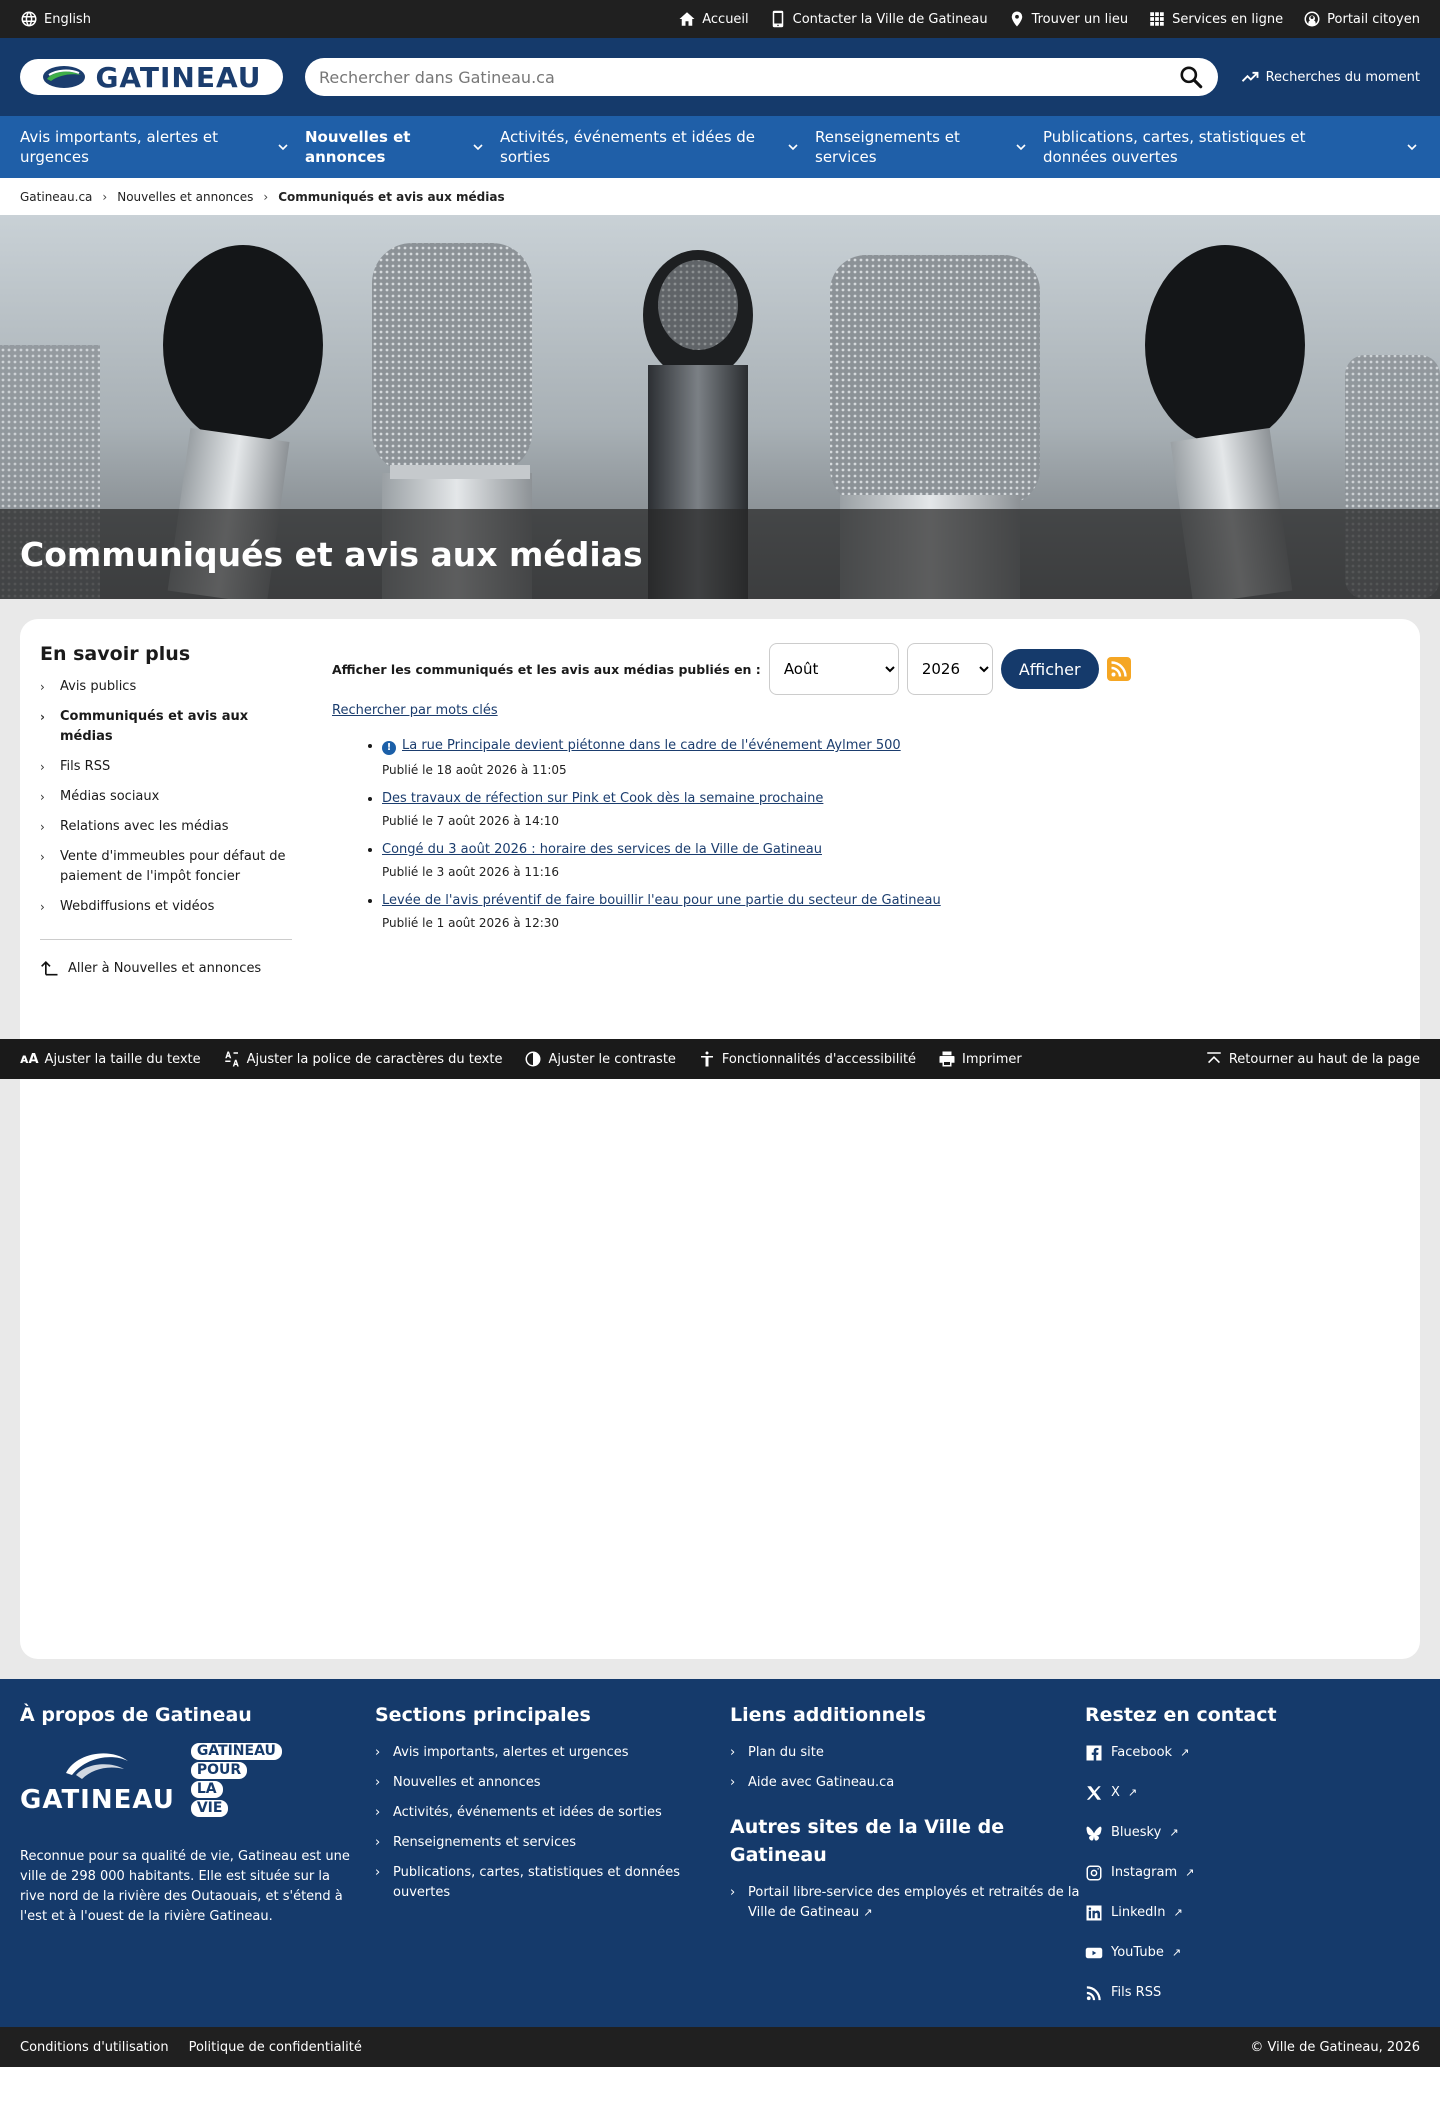  I want to click on month-select: Août, so click(833, 669).